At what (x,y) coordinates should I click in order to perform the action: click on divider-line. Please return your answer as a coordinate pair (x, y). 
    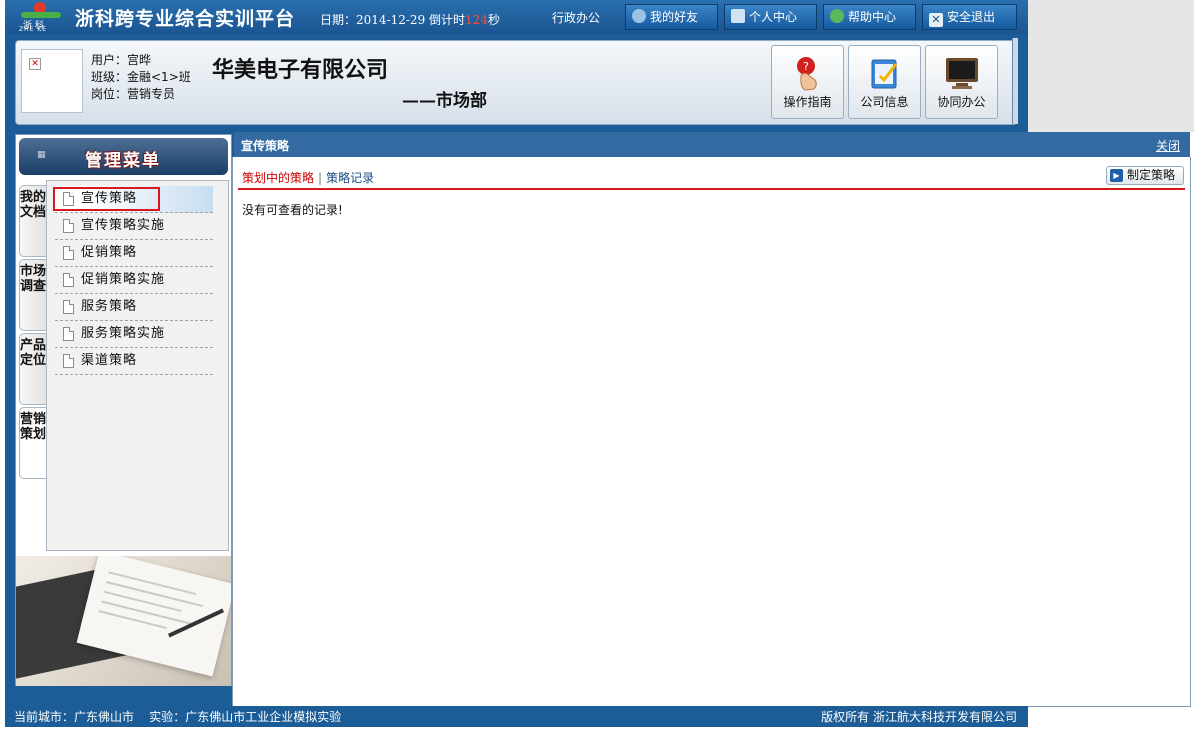
    Looking at the image, I should click on (711, 189).